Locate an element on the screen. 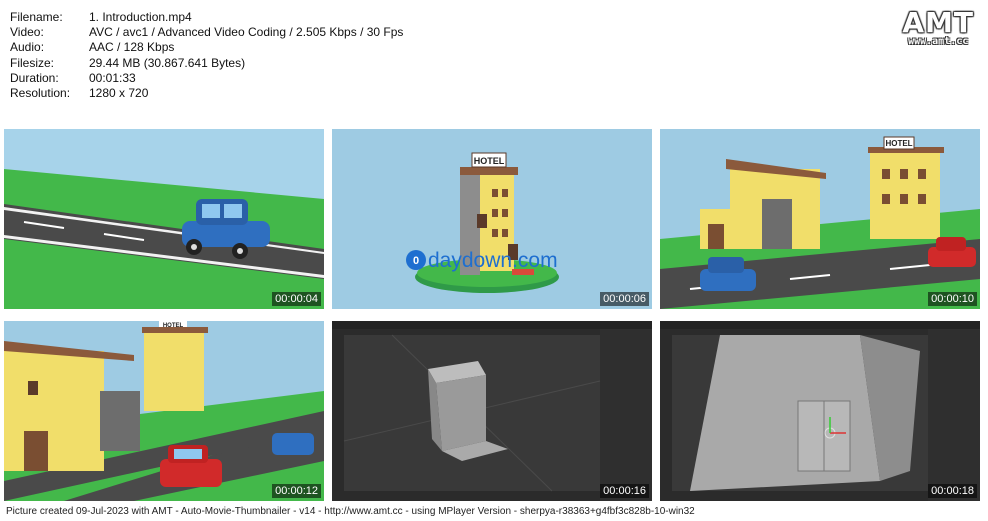  scene-blender-modeling is located at coordinates (492, 411).